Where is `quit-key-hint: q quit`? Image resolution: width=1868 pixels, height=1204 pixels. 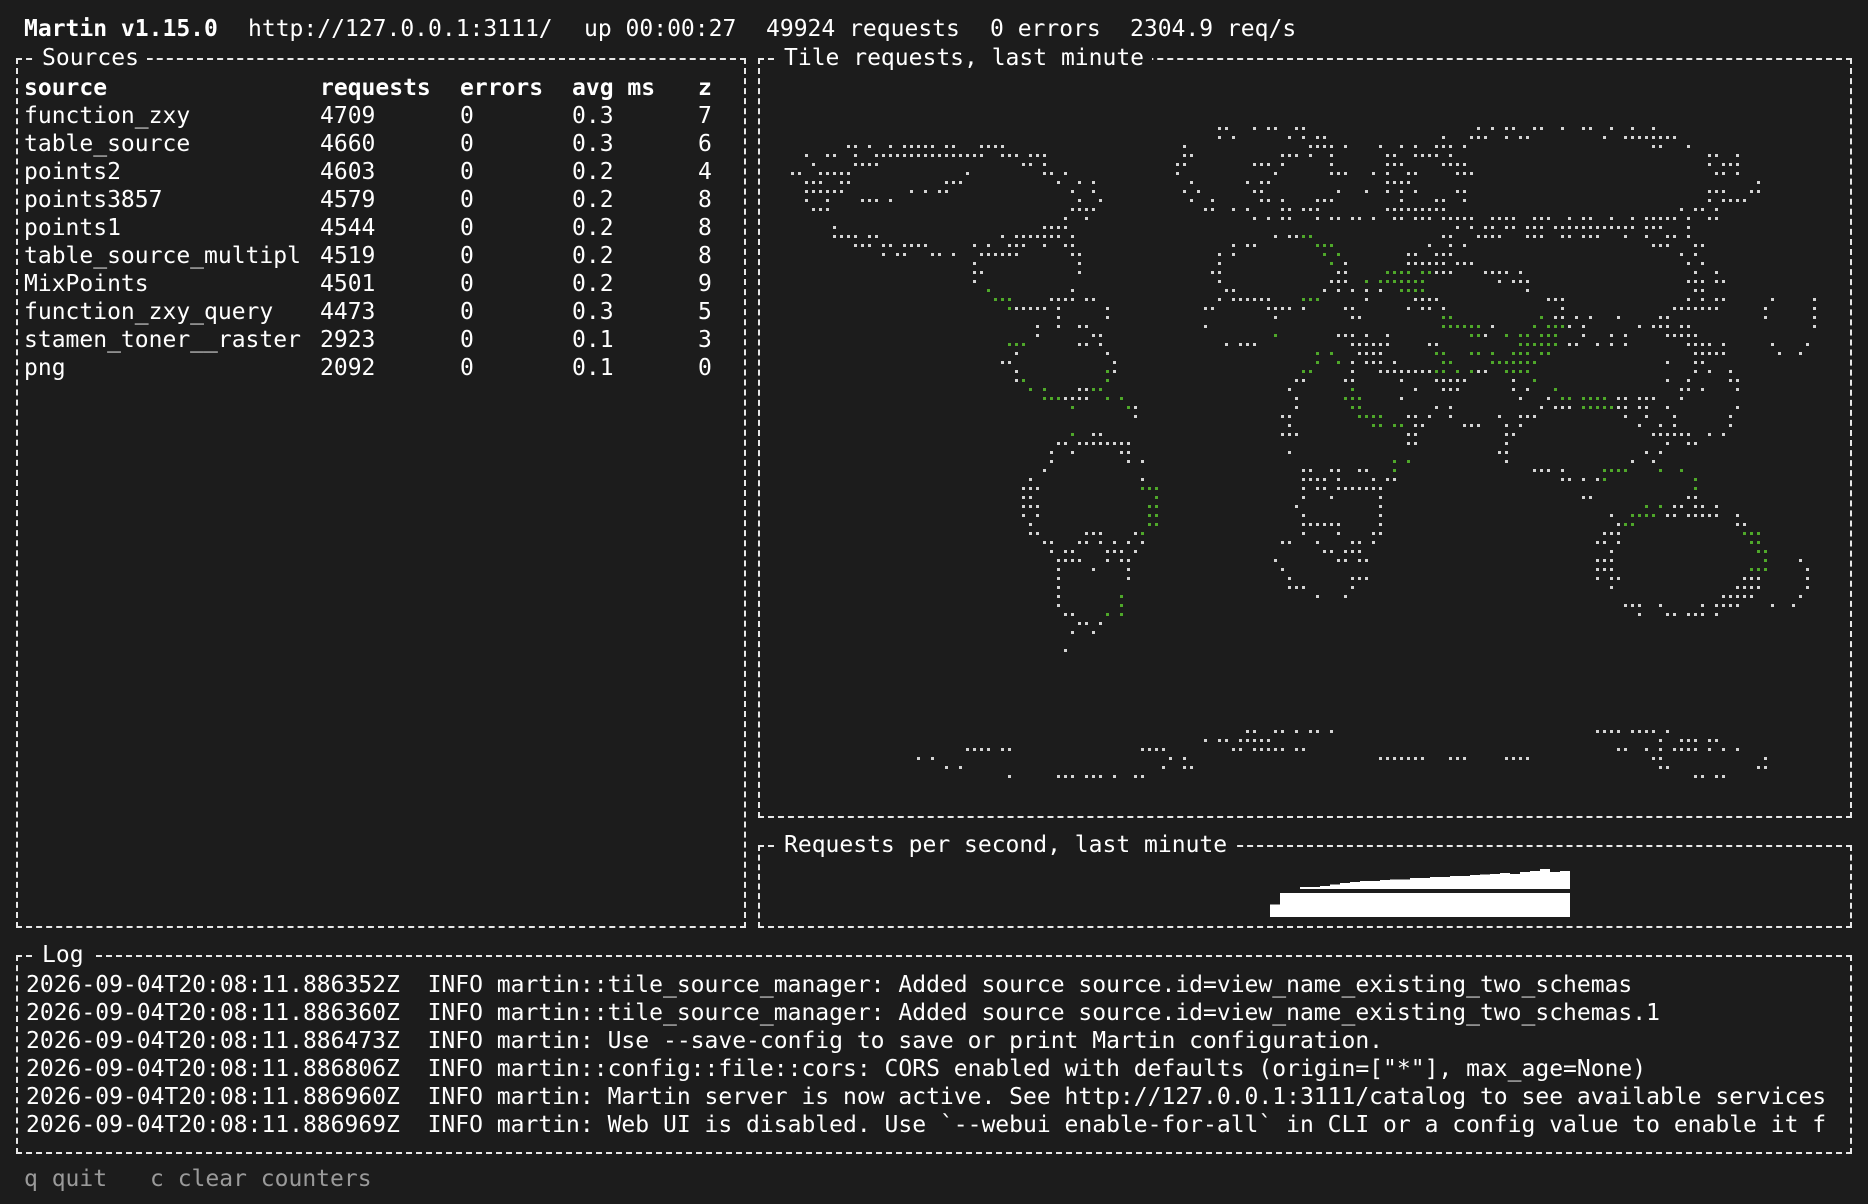
quit-key-hint: q quit is located at coordinates (65, 1179).